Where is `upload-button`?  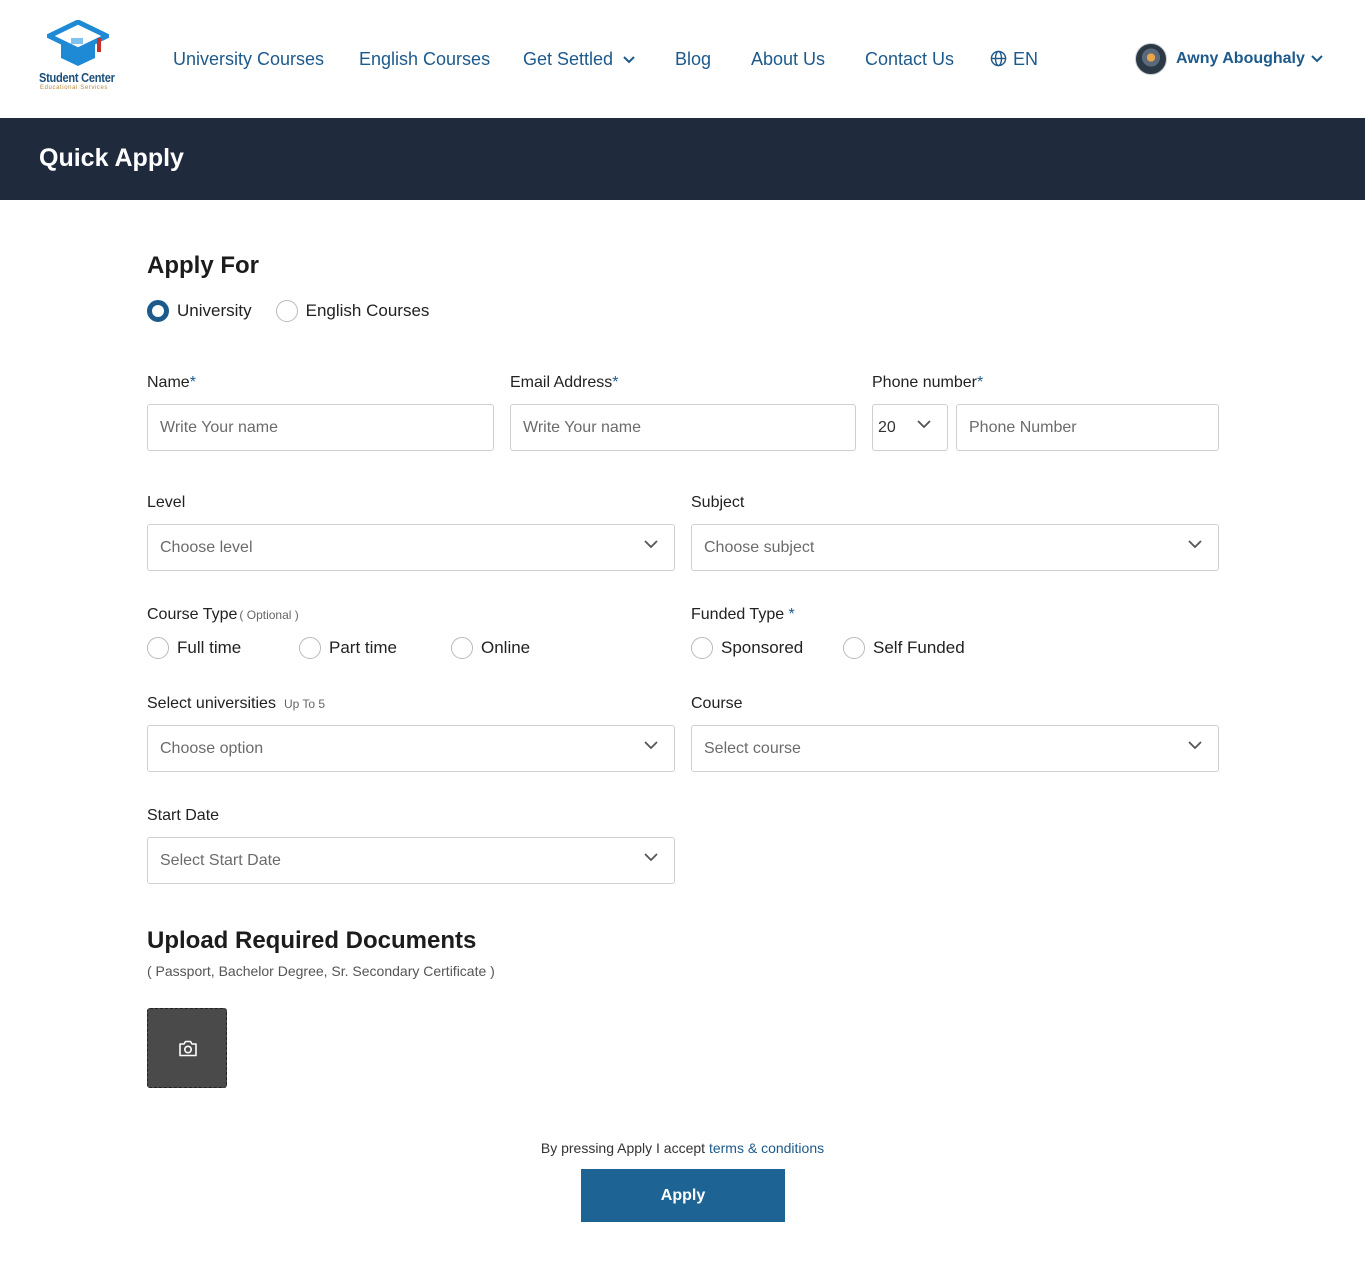 upload-button is located at coordinates (187, 1048).